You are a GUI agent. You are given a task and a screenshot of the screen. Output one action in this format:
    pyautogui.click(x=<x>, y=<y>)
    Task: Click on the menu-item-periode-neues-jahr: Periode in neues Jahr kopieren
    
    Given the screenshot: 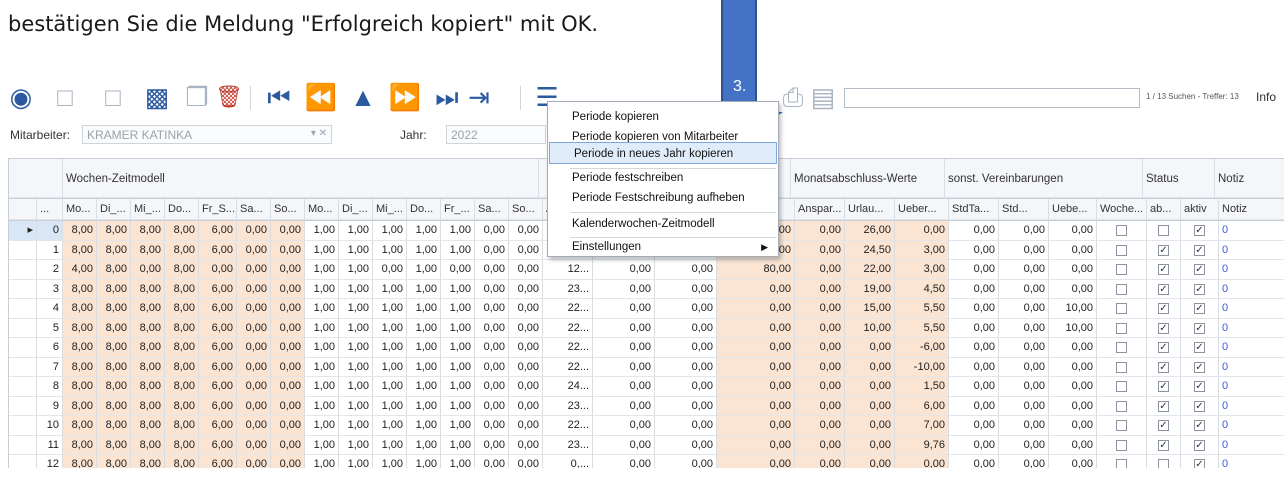 What is the action you would take?
    pyautogui.click(x=663, y=153)
    